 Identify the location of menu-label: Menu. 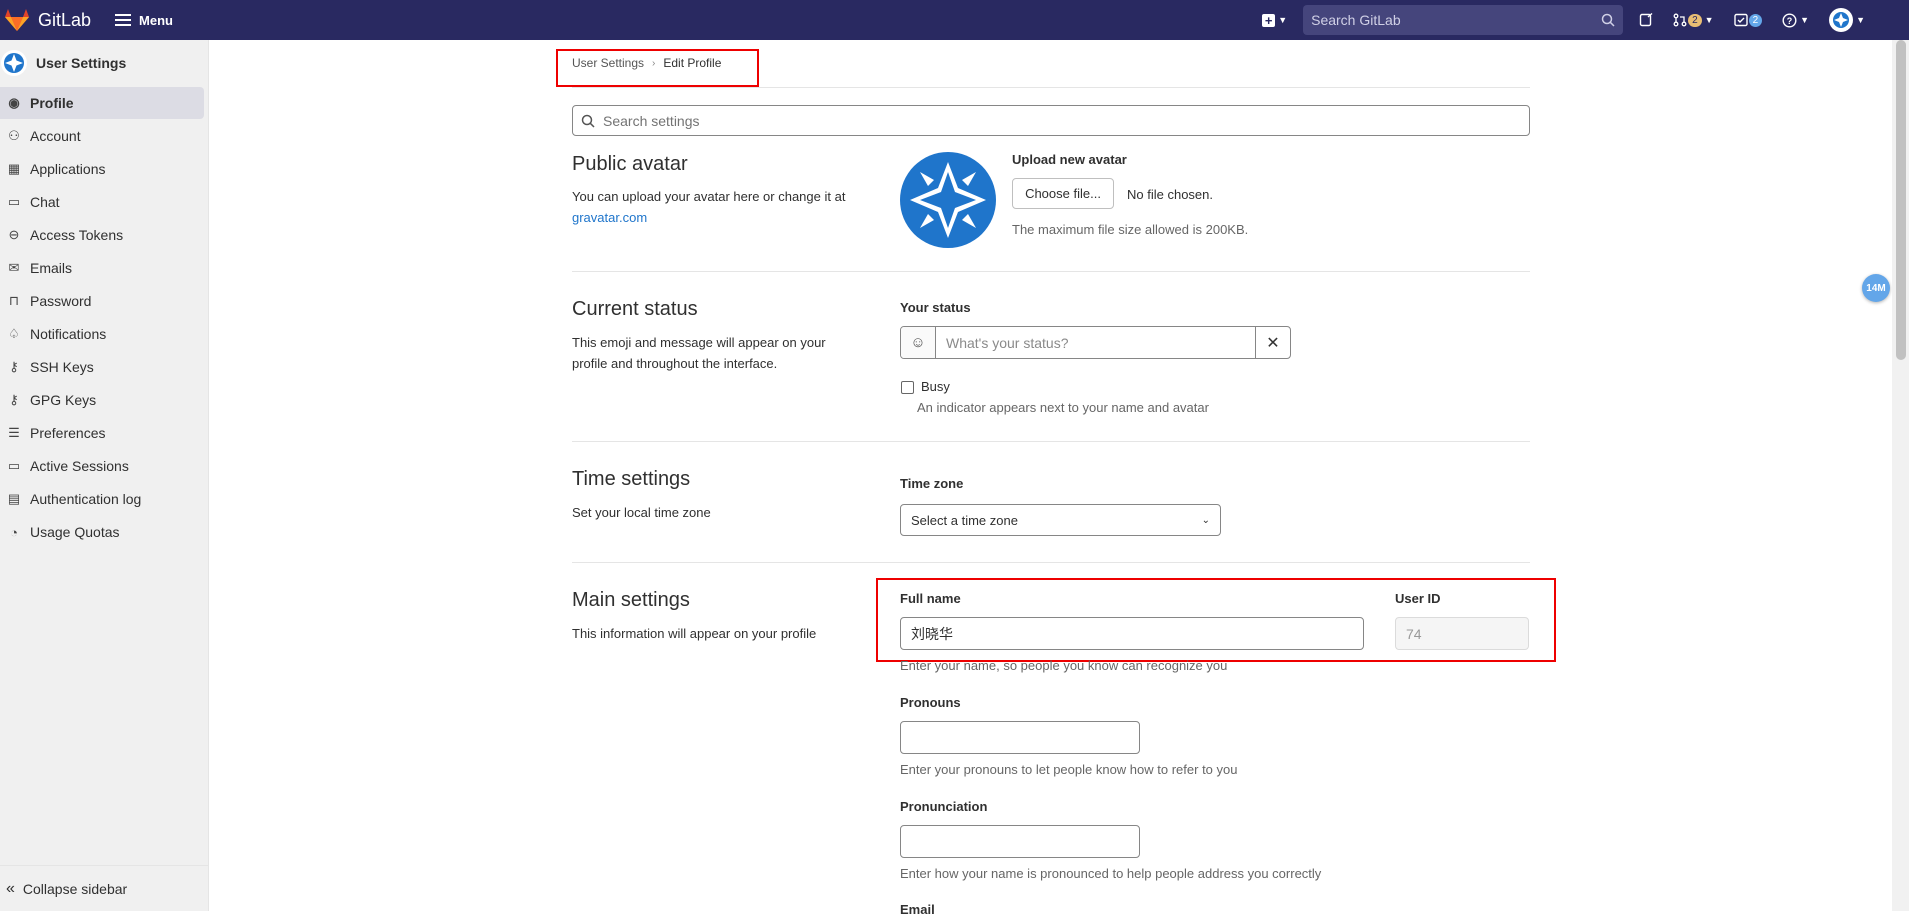
(156, 20).